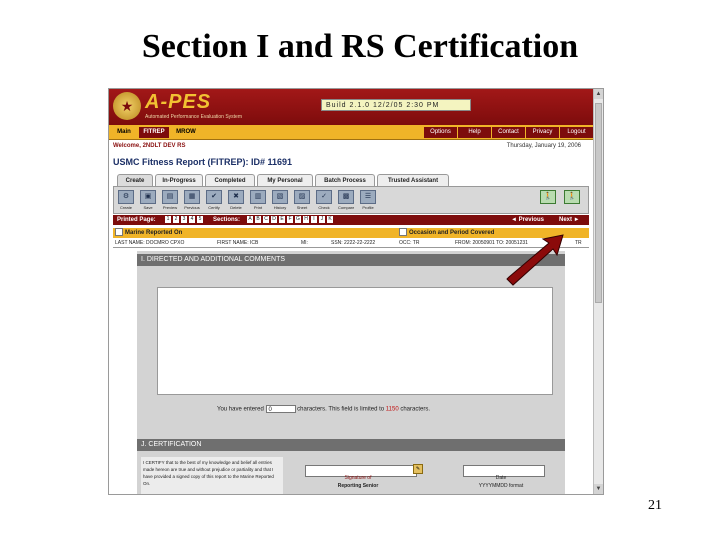 This screenshot has width=720, height=540. Describe the element at coordinates (148, 207) in the screenshot. I see `tool-label: Save` at that location.